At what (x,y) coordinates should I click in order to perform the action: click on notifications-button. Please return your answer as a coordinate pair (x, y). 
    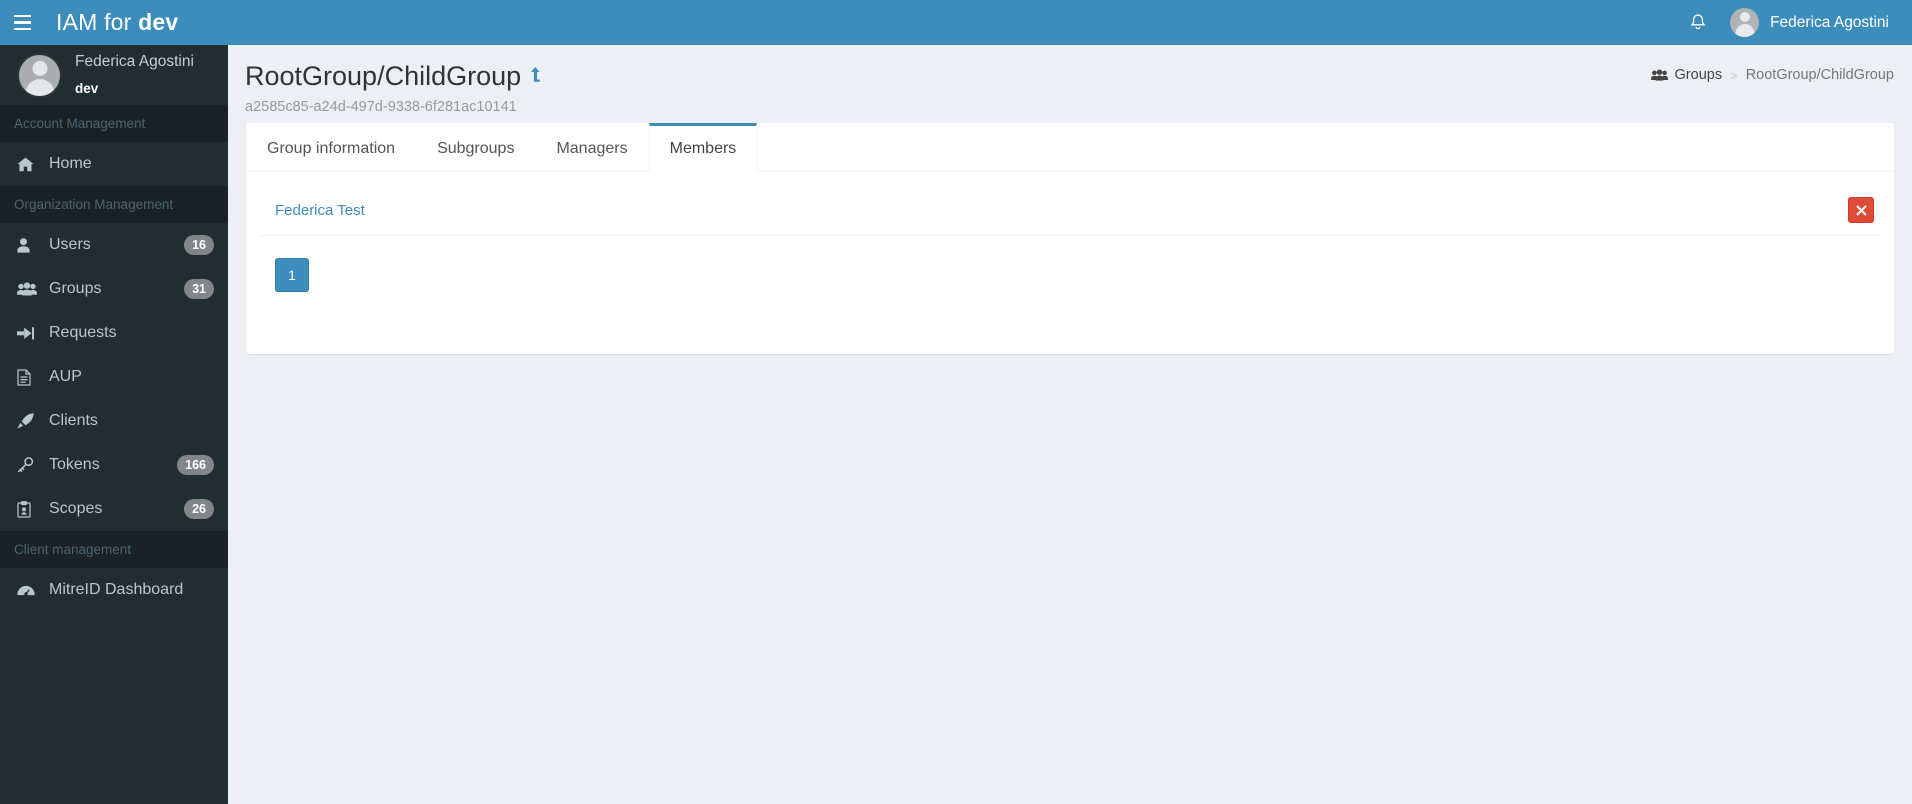
    Looking at the image, I should click on (1698, 22).